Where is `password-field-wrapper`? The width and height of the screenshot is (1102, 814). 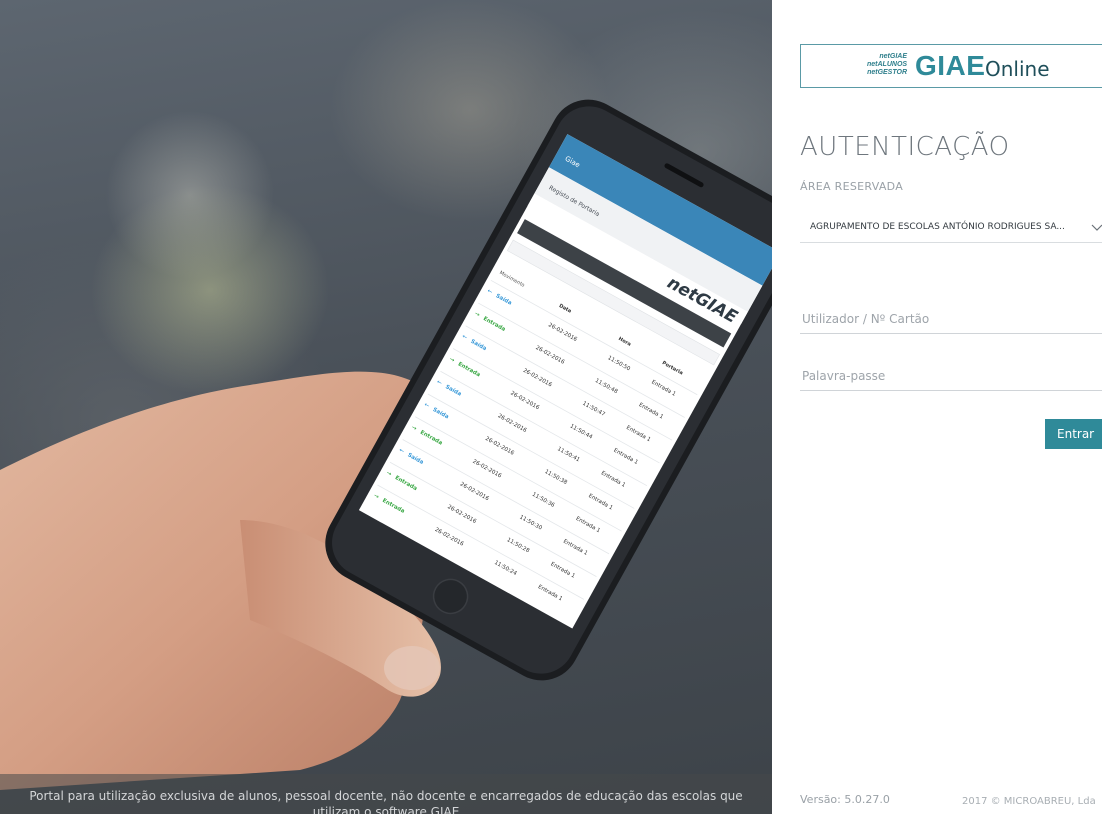 password-field-wrapper is located at coordinates (951, 376).